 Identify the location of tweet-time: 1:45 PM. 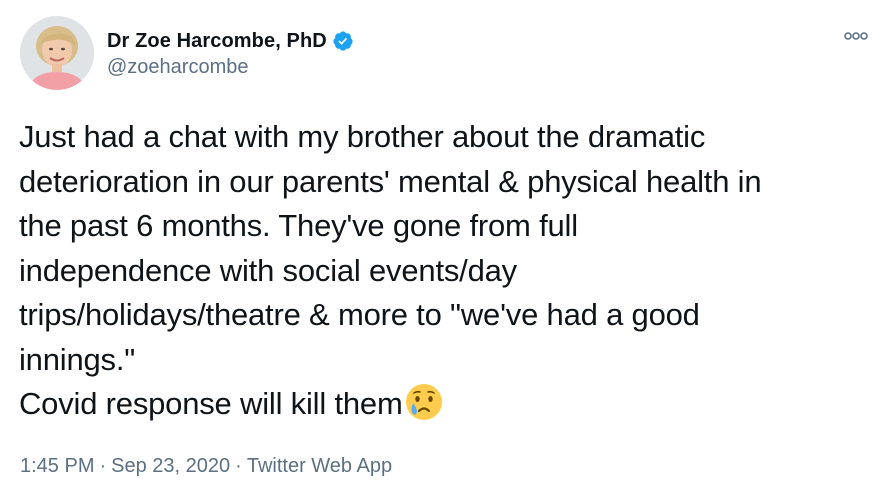
(57, 466).